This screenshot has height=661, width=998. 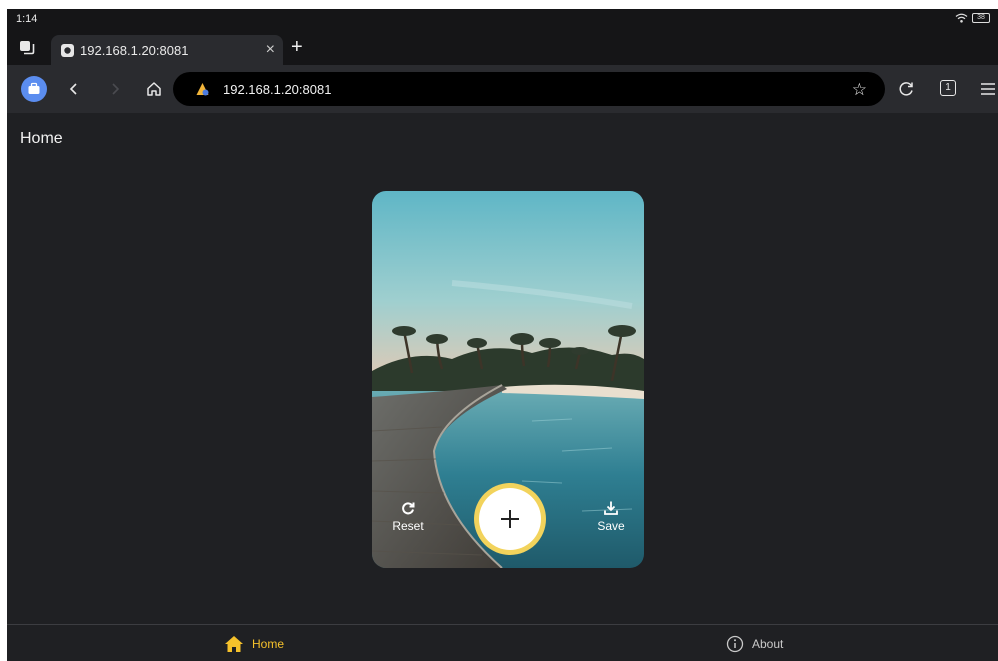 I want to click on save-button: Save, so click(x=611, y=515).